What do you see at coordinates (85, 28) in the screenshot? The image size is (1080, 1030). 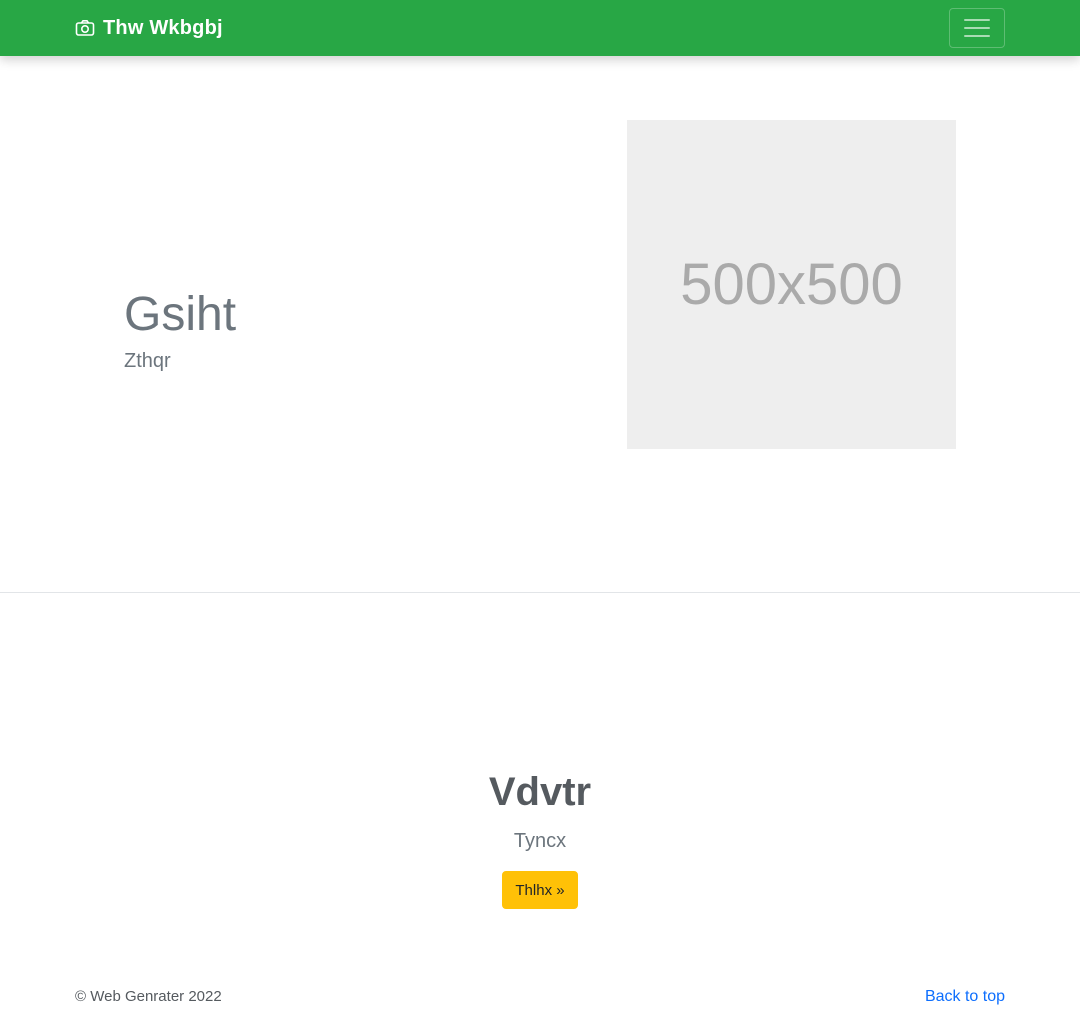 I see `camera-icon` at bounding box center [85, 28].